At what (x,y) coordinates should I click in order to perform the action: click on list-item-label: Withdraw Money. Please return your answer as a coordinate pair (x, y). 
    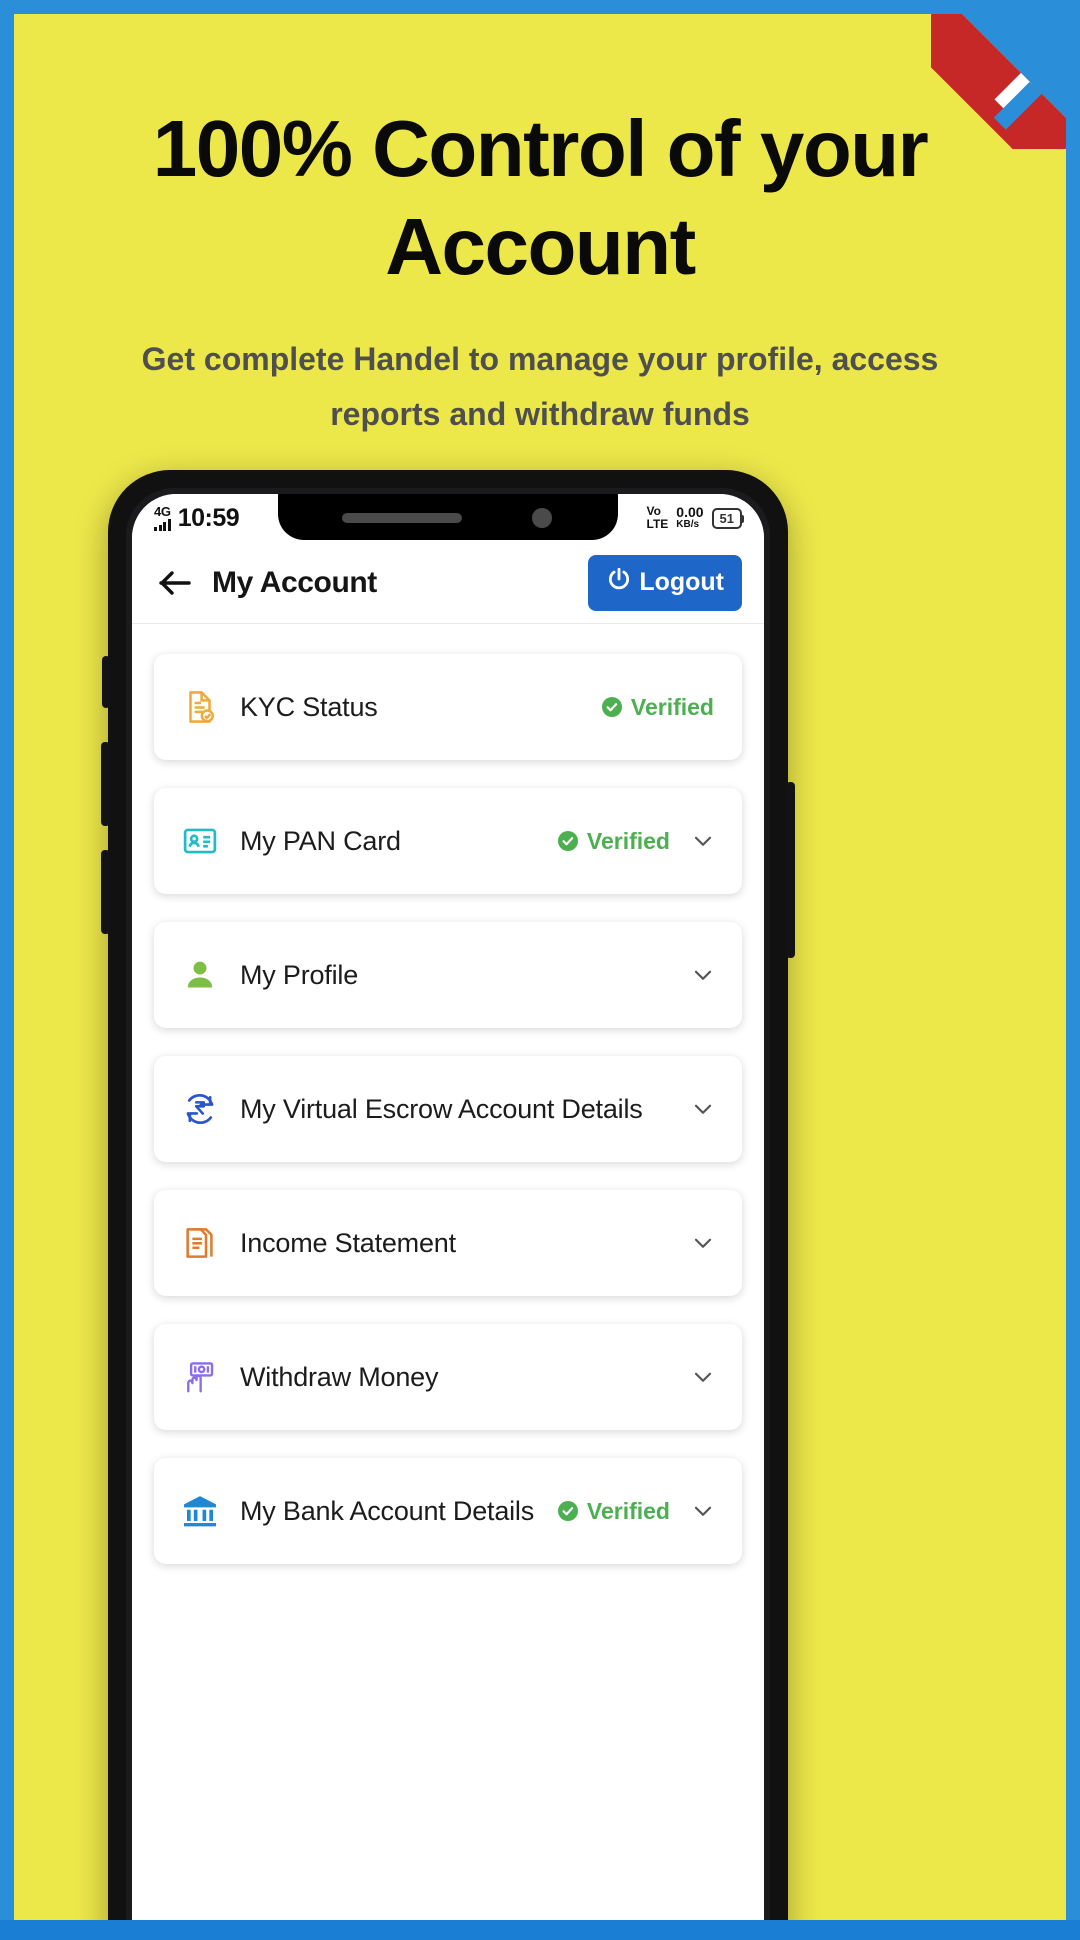
    Looking at the image, I should click on (457, 1377).